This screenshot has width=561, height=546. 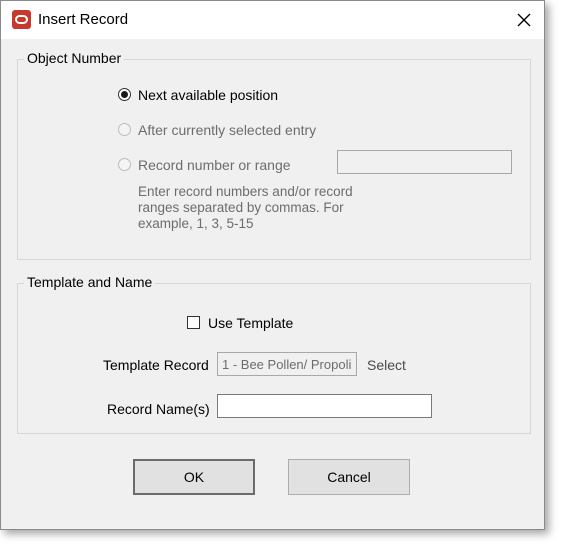 What do you see at coordinates (272, 20) in the screenshot?
I see `title-bar: Insert Record` at bounding box center [272, 20].